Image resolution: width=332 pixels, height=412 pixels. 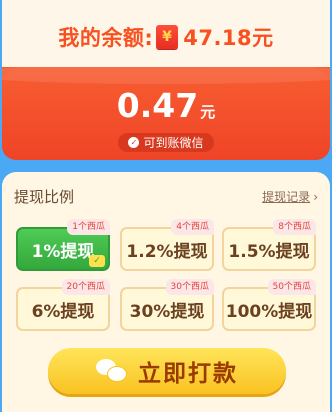 I want to click on option-cost-tag: 4个西瓜, so click(x=192, y=227).